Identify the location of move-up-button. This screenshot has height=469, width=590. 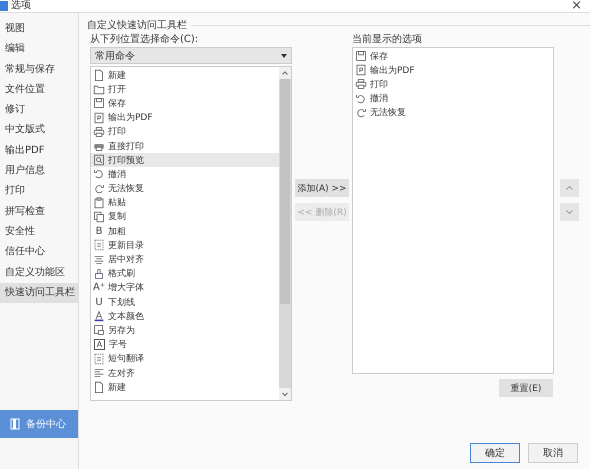
(569, 188).